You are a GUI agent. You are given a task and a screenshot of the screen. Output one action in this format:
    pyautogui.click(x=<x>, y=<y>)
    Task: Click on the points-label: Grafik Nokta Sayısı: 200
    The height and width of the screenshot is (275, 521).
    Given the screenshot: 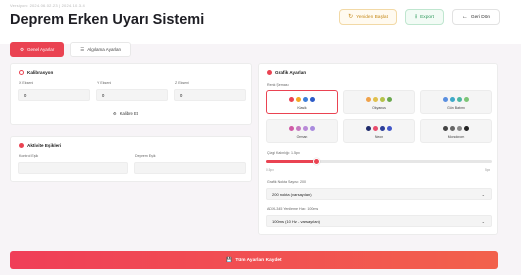 What is the action you would take?
    pyautogui.click(x=286, y=182)
    